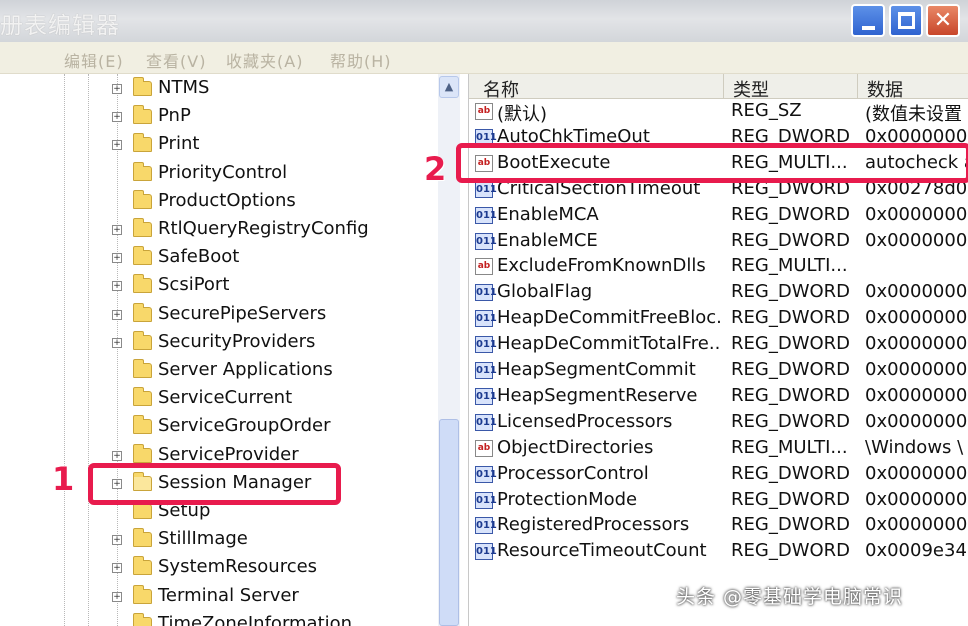 The image size is (968, 626). I want to click on tree-node: + ScsiPort, so click(277, 286).